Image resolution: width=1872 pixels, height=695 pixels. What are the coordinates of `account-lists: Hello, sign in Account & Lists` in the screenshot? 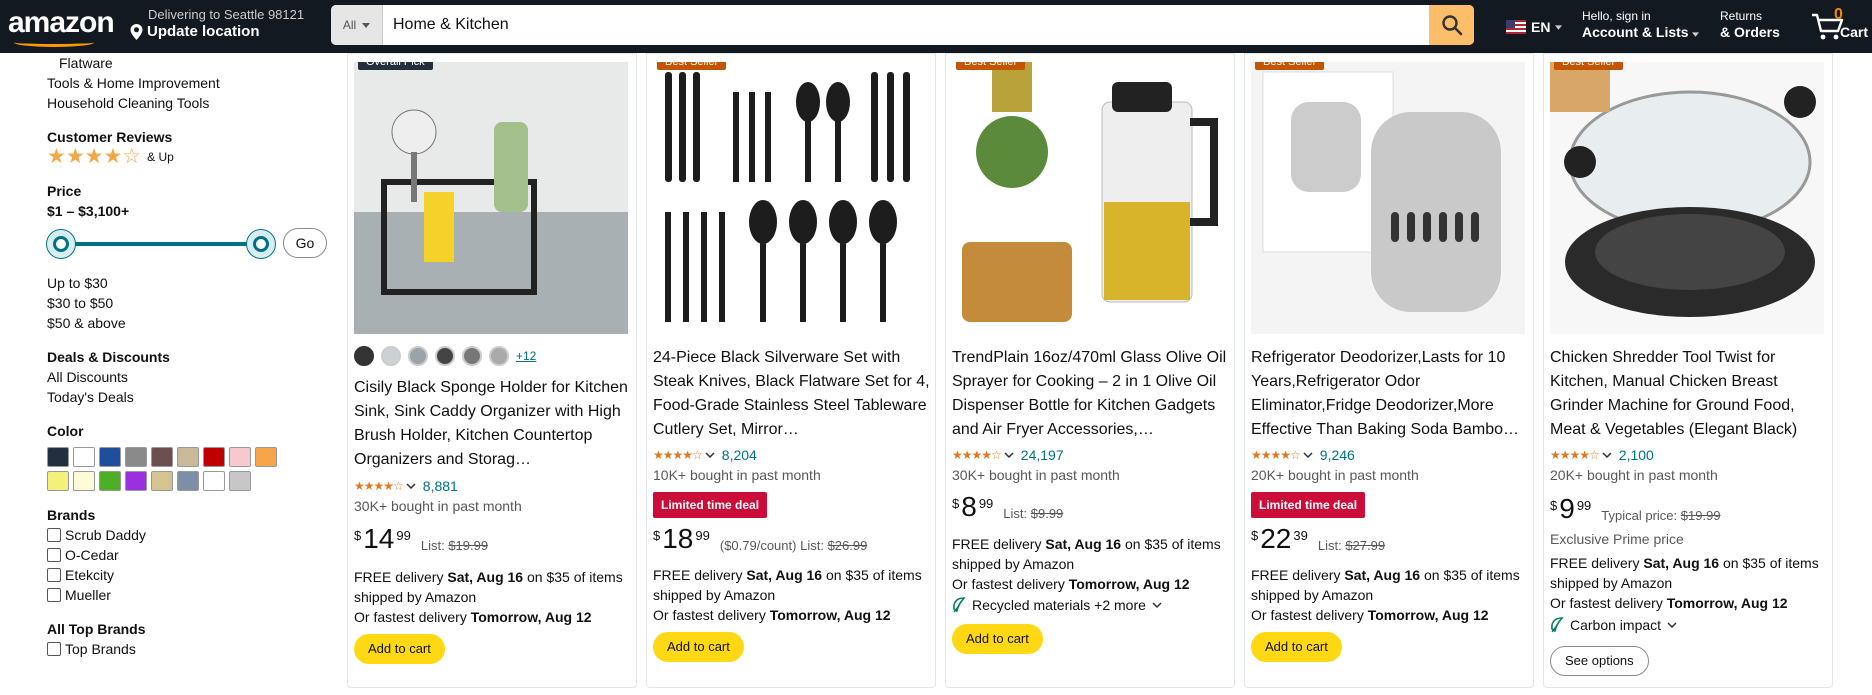 It's located at (1641, 24).